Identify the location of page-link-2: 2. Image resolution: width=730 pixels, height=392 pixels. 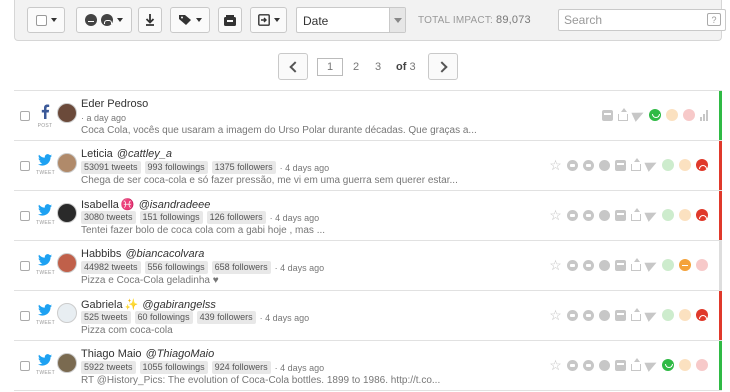
(356, 67).